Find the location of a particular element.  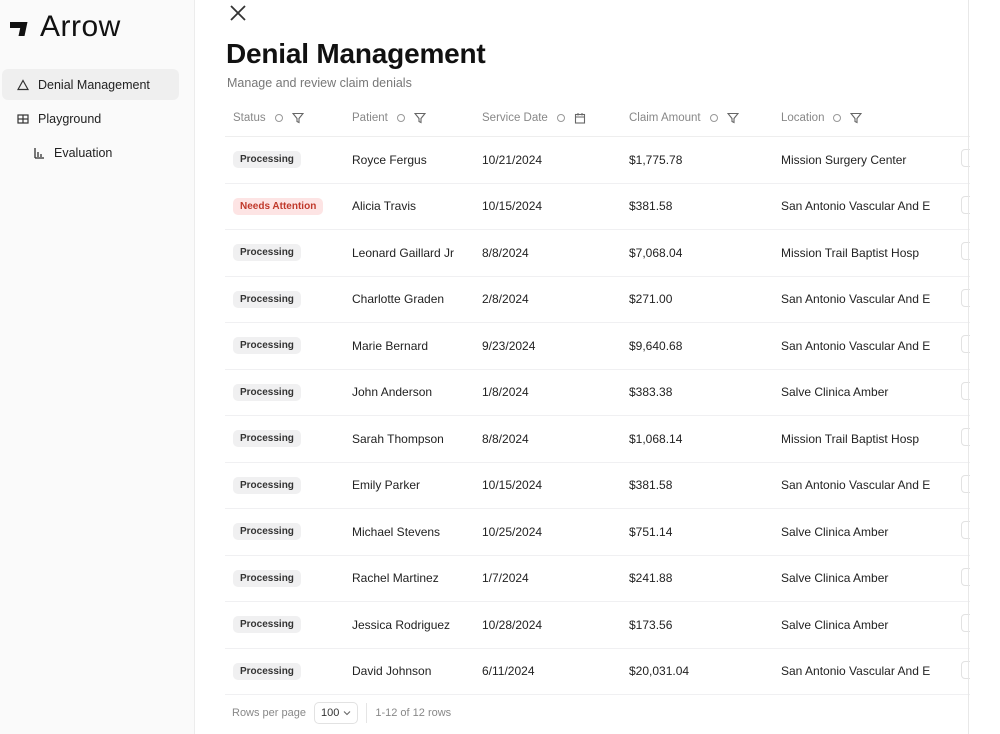

location-cell: San Antonio Vascular And E is located at coordinates (856, 345).